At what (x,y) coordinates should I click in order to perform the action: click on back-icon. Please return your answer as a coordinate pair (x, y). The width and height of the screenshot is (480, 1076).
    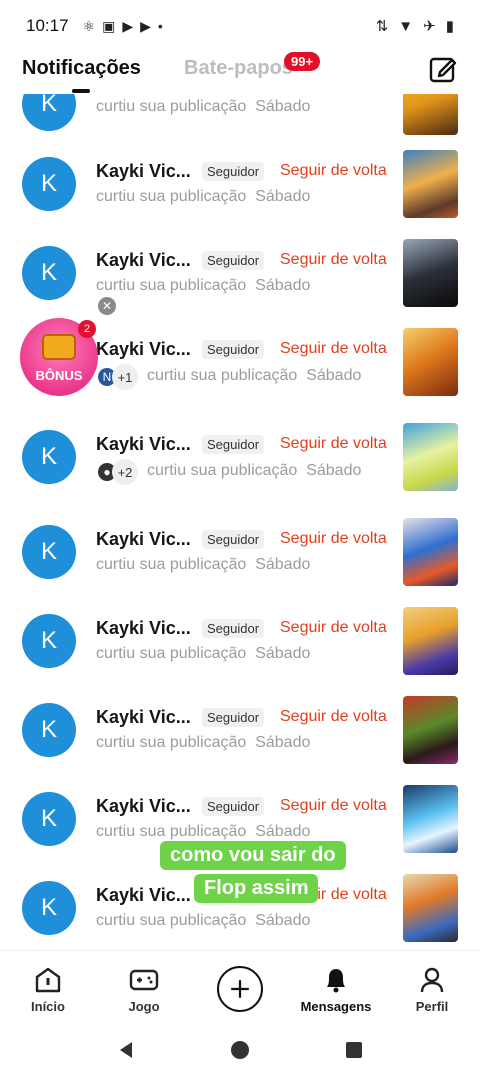
    Looking at the image, I should click on (126, 1050).